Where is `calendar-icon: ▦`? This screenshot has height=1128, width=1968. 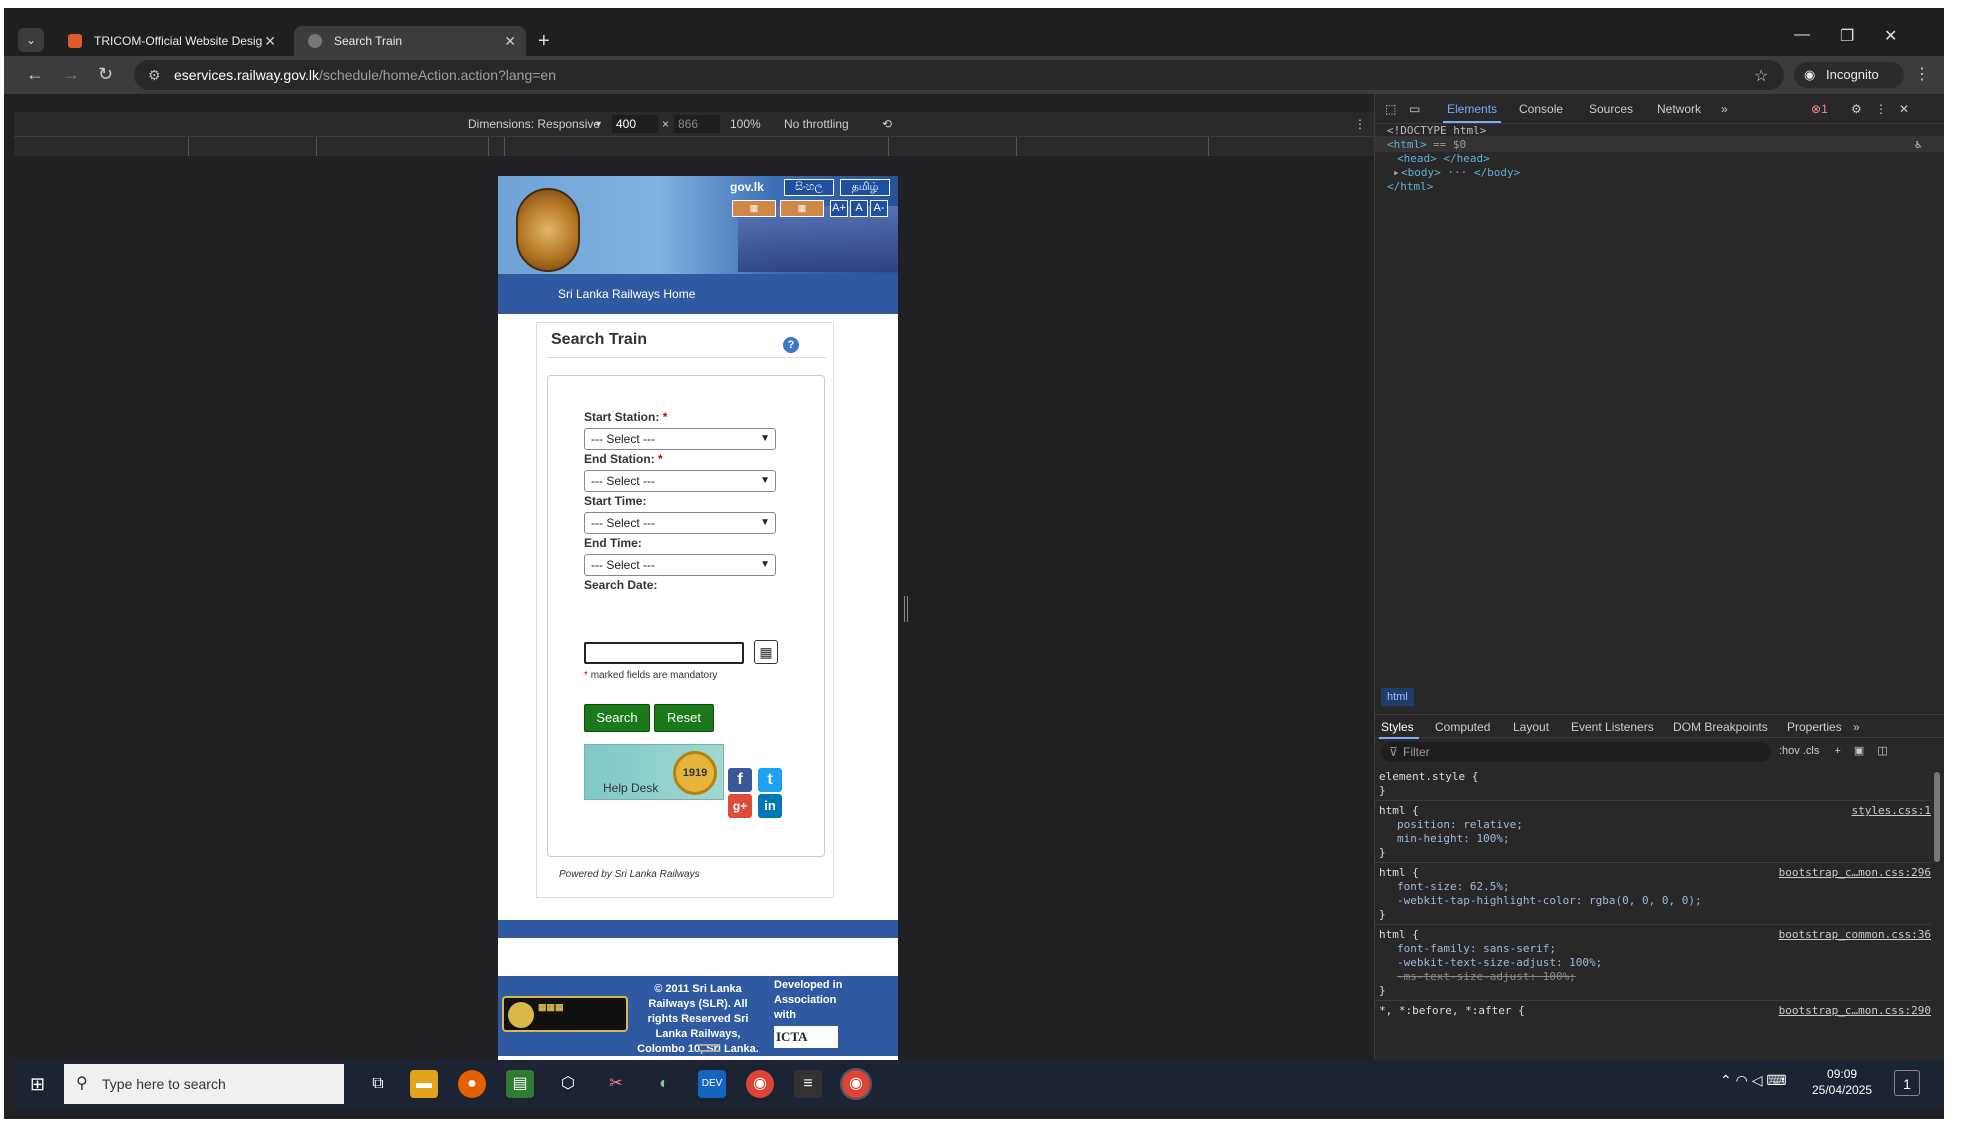 calendar-icon: ▦ is located at coordinates (766, 652).